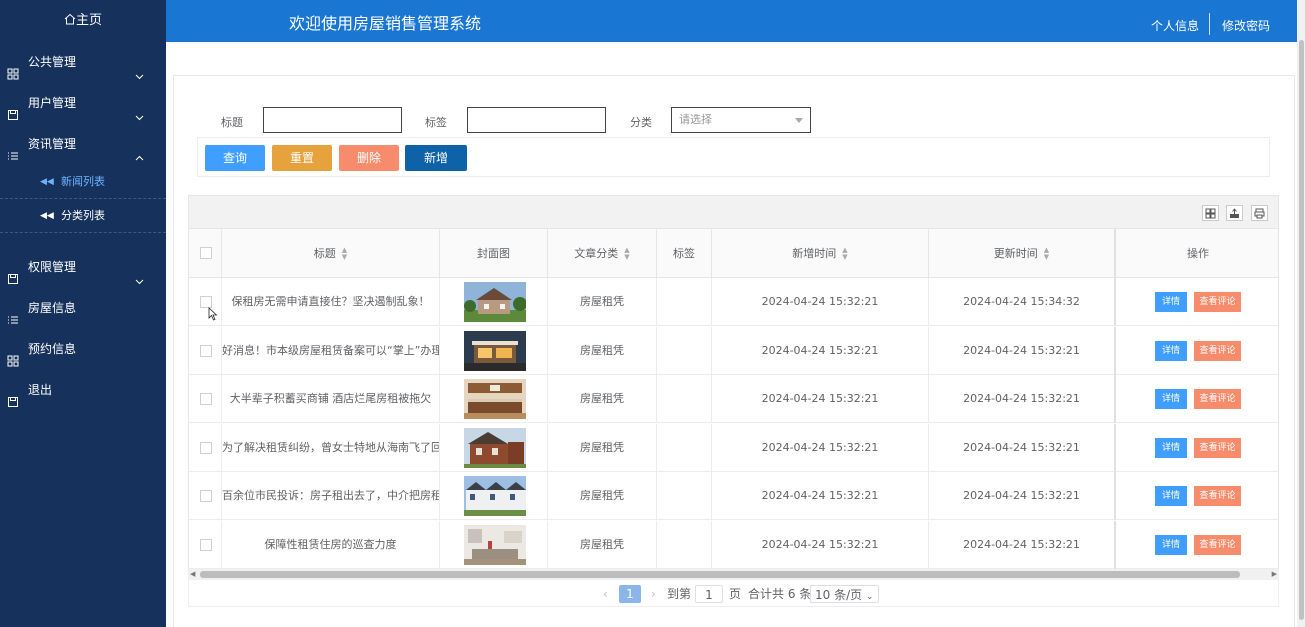  What do you see at coordinates (331, 253) in the screenshot?
I see `col-title: 标题 ▲ ▼` at bounding box center [331, 253].